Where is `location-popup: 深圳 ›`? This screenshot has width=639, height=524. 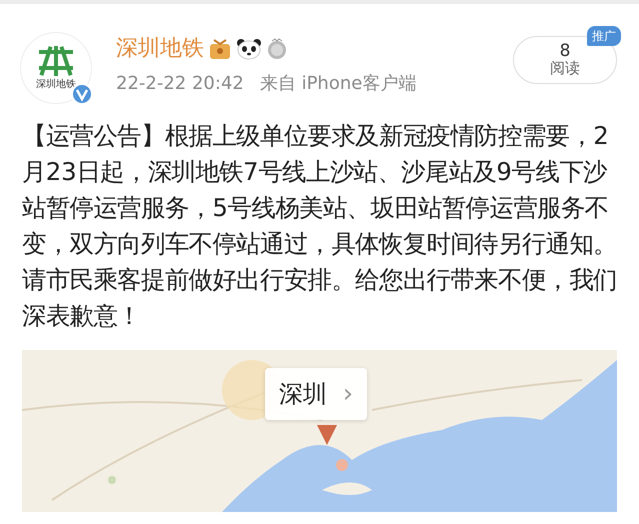
location-popup: 深圳 › is located at coordinates (316, 394).